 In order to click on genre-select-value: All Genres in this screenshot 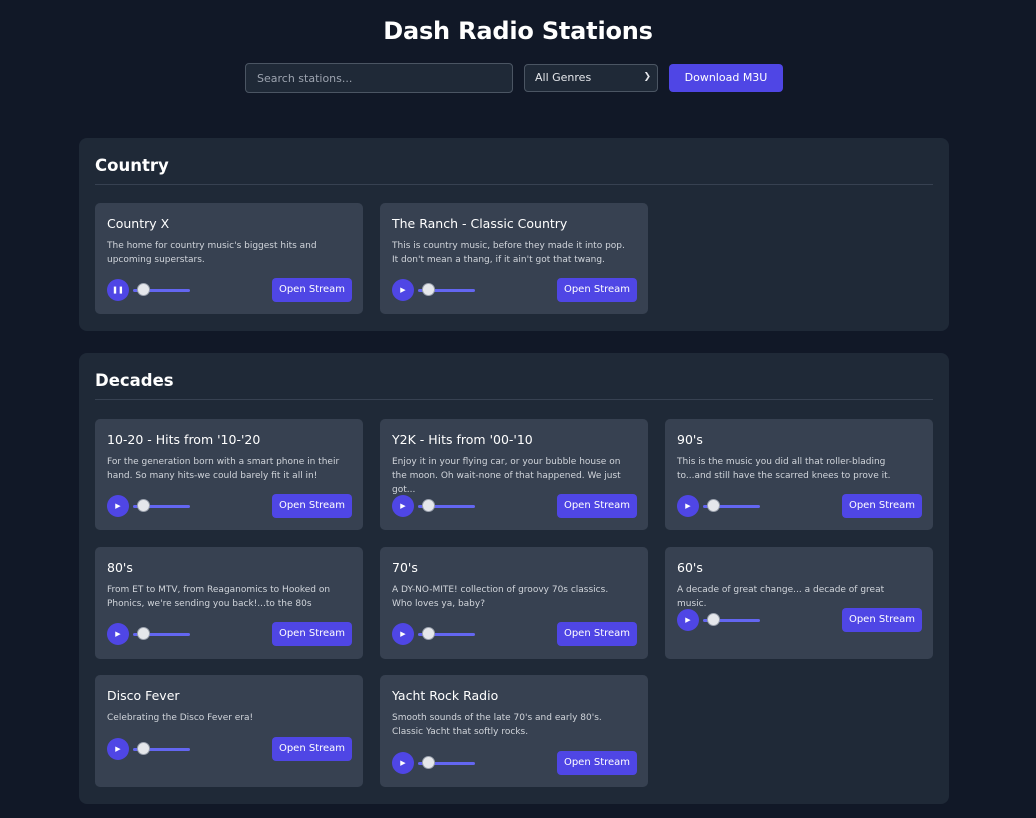, I will do `click(563, 77)`.